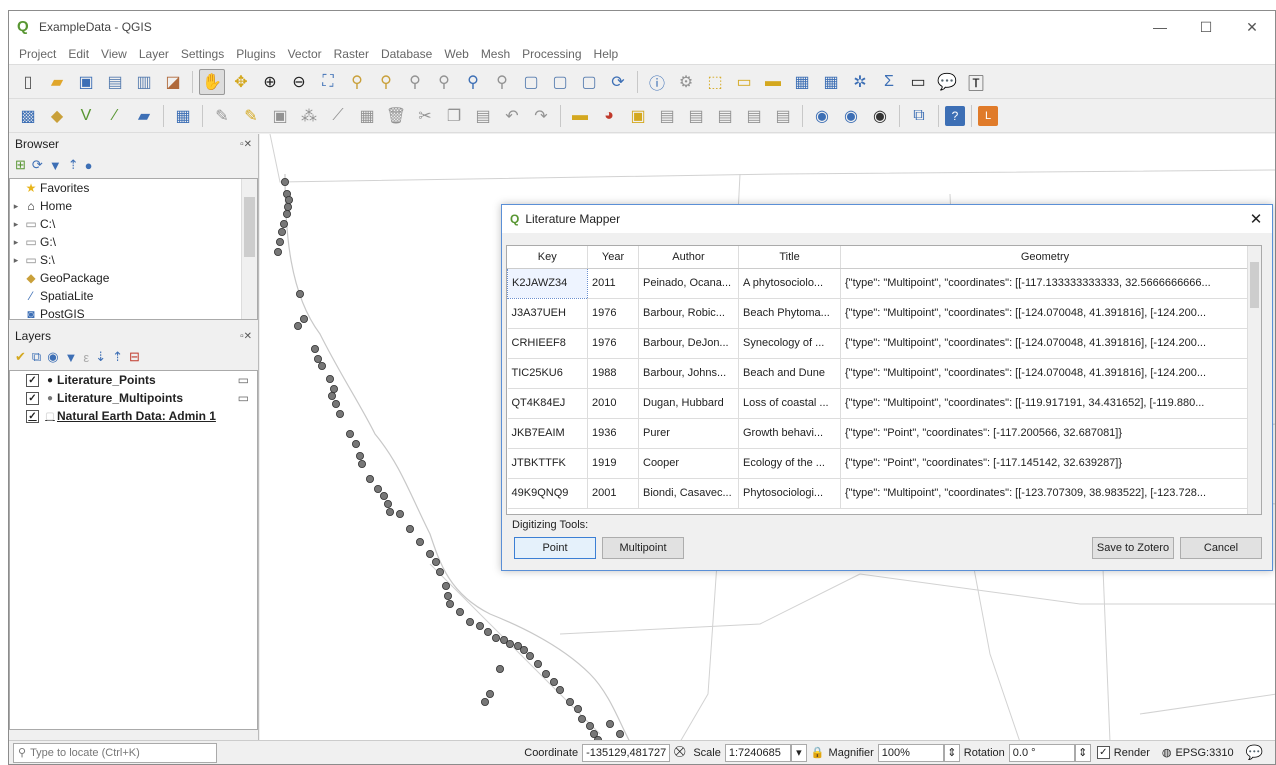 The image size is (1276, 765). I want to click on help-icon: ?, so click(955, 115).